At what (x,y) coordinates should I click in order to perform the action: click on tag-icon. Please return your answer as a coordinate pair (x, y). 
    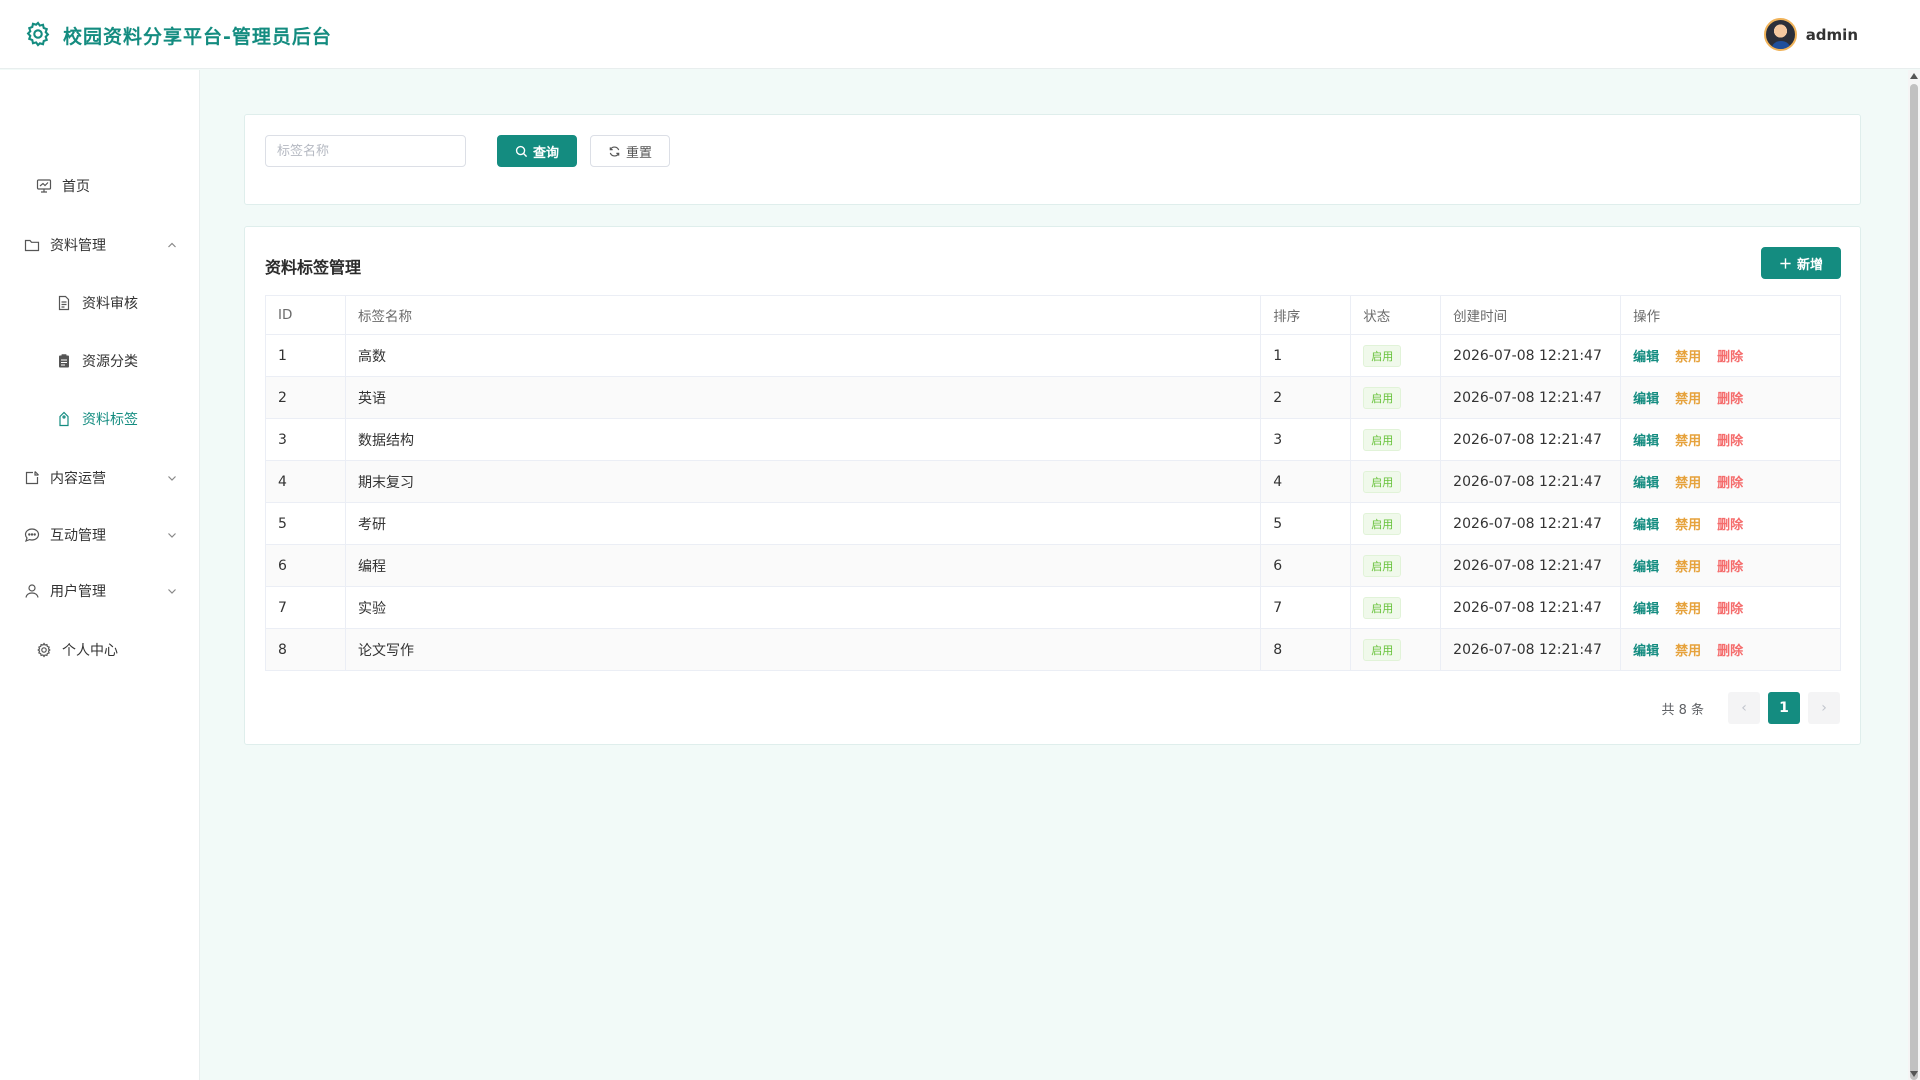
    Looking at the image, I should click on (64, 419).